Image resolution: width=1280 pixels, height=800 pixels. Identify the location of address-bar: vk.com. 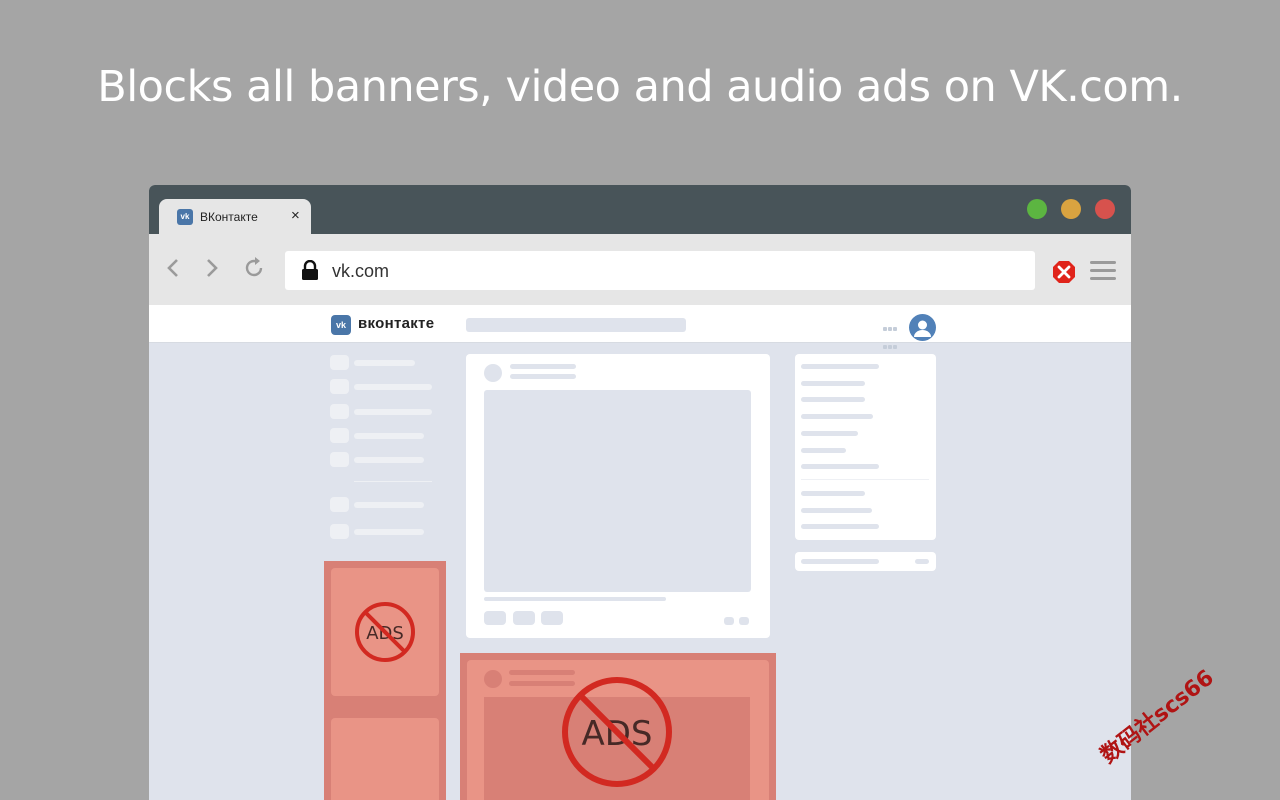
(660, 270).